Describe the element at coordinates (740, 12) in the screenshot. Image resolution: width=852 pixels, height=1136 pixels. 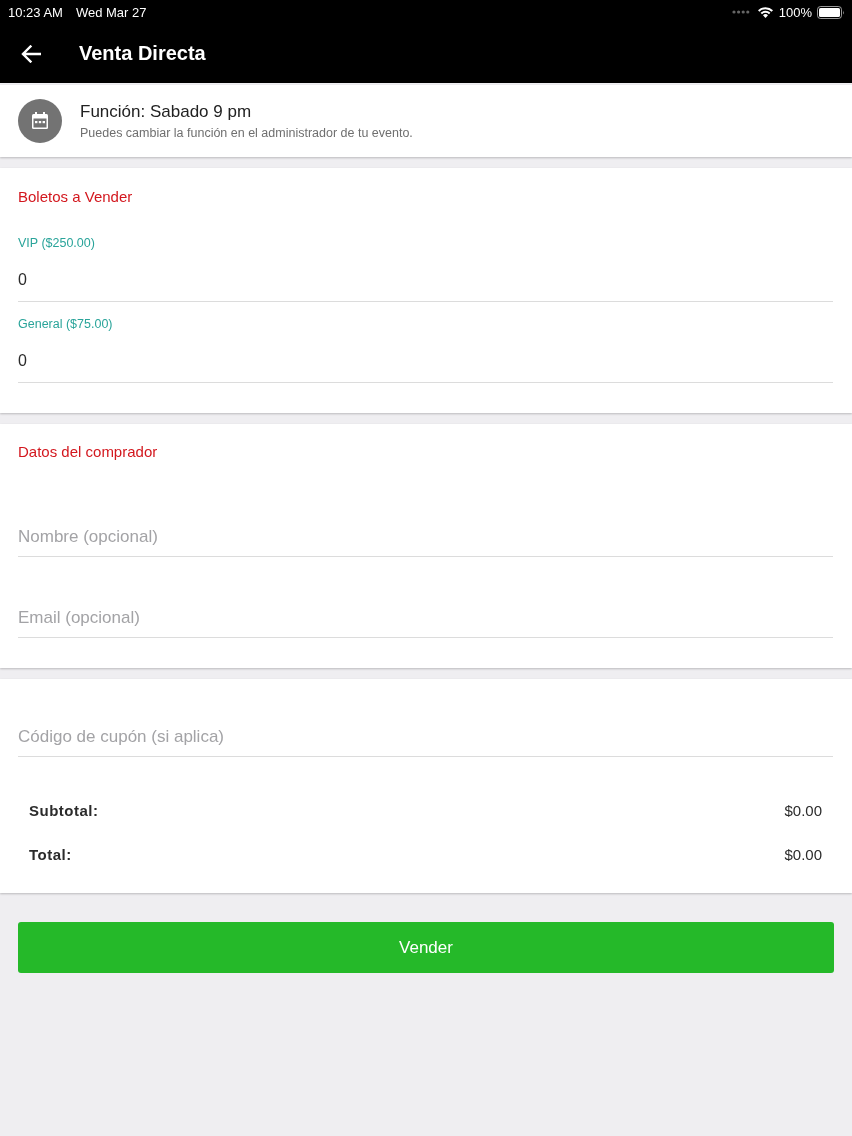
I see `signal-dots-icon` at that location.